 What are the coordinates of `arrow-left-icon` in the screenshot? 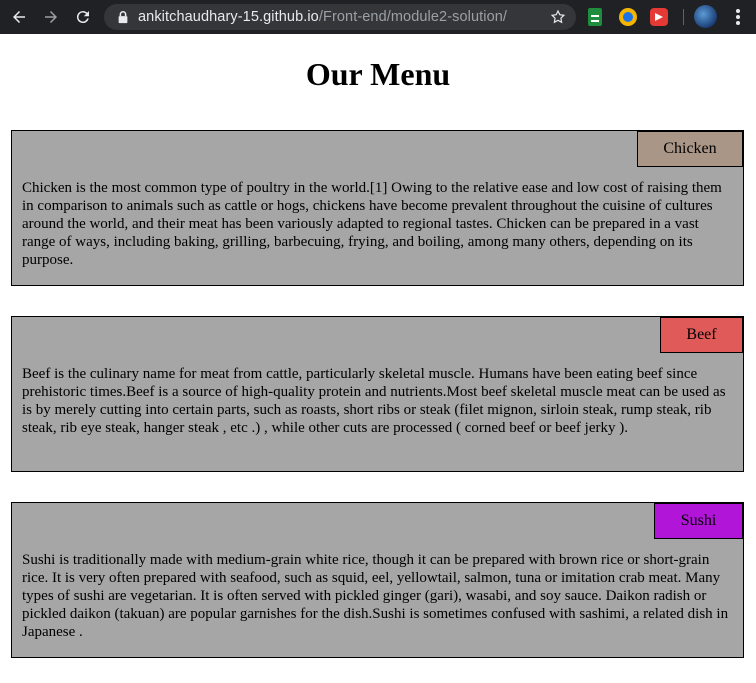 It's located at (19, 17).